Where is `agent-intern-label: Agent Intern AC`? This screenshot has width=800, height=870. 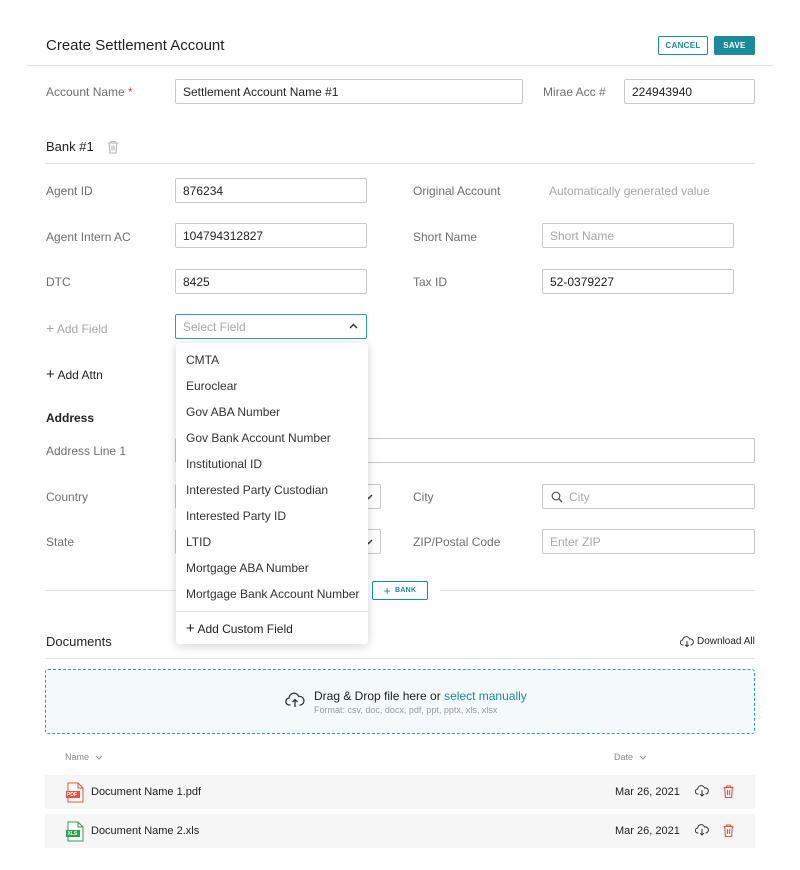 agent-intern-label: Agent Intern AC is located at coordinates (88, 237).